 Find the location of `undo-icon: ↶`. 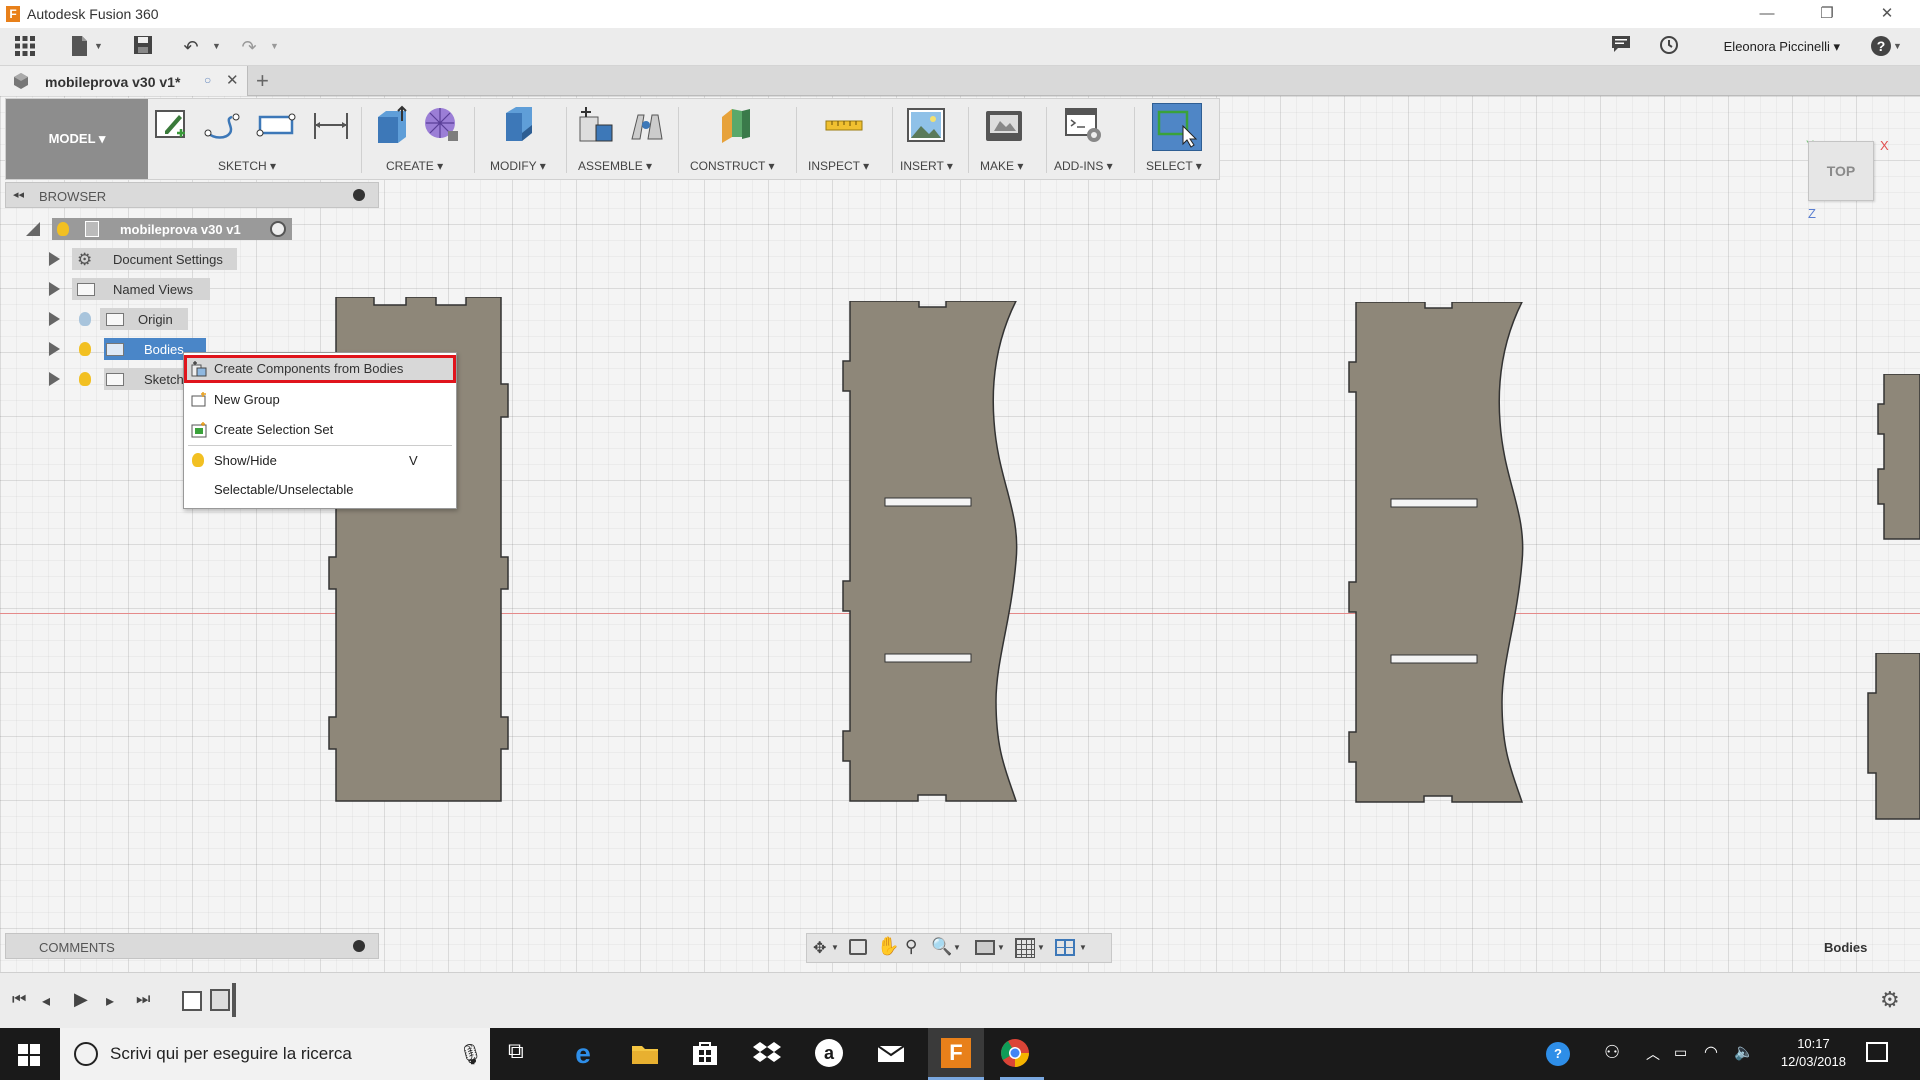

undo-icon: ↶ is located at coordinates (191, 47).